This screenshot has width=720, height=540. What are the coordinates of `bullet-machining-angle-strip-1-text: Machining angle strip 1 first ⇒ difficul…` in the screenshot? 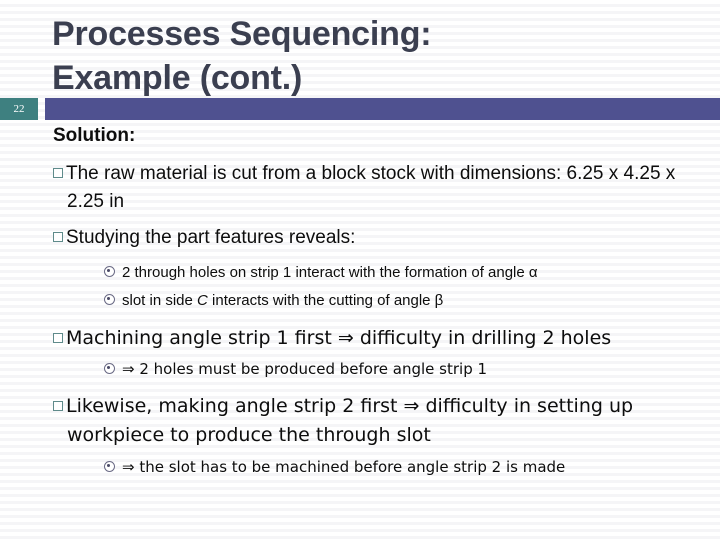 It's located at (339, 338).